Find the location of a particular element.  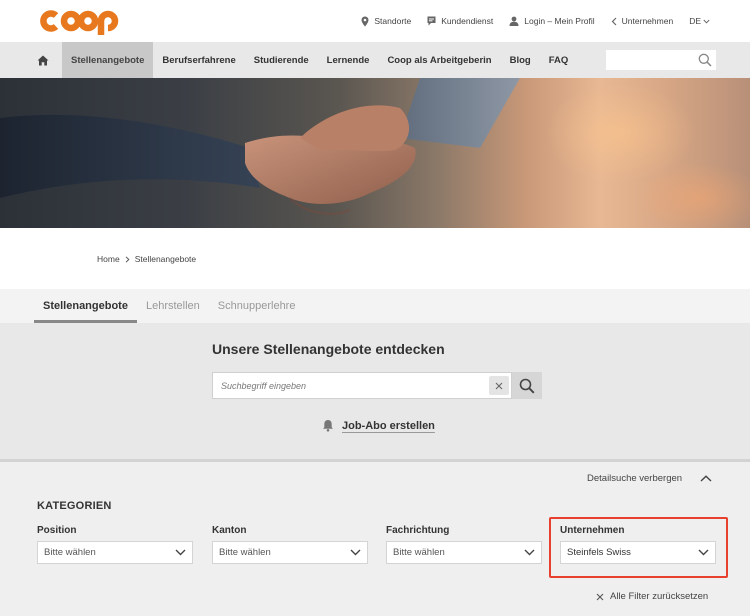

toggle-label: Detailsuche verbergen is located at coordinates (635, 478).